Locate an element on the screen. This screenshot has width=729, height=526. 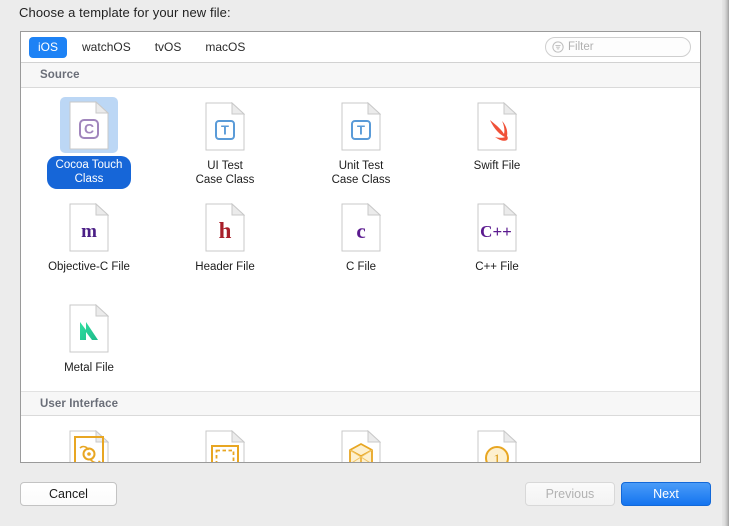
cpp-file-icon: C++ is located at coordinates (497, 227).